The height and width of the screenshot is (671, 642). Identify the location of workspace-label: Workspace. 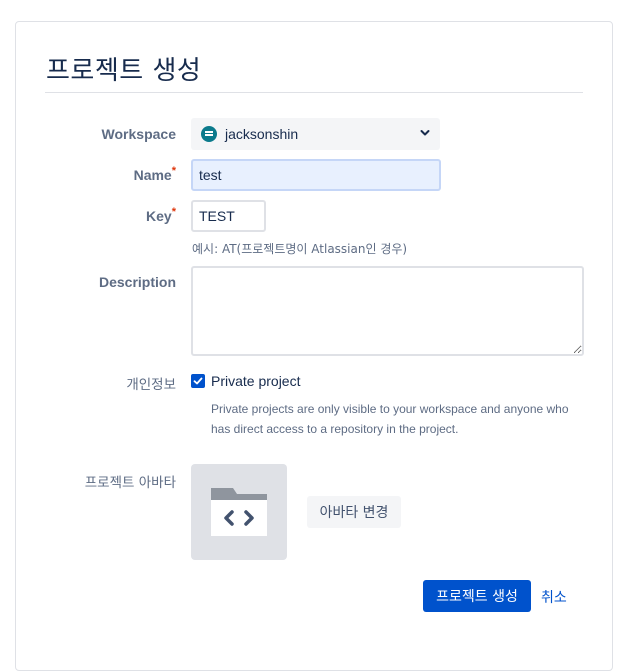
(138, 134).